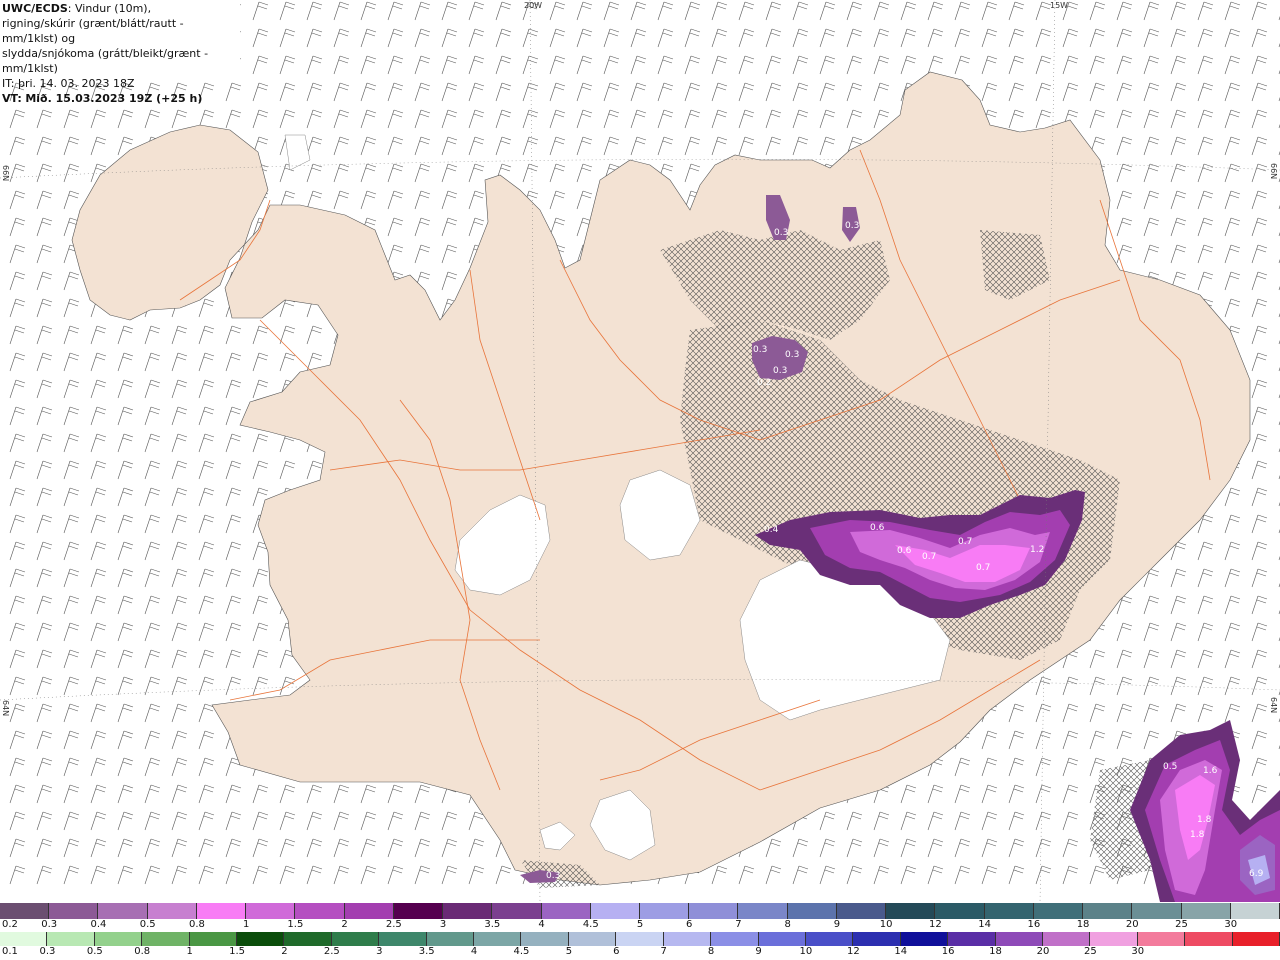 This screenshot has width=1280, height=960. What do you see at coordinates (1256, 874) in the screenshot?
I see `precip-value: 6.9` at bounding box center [1256, 874].